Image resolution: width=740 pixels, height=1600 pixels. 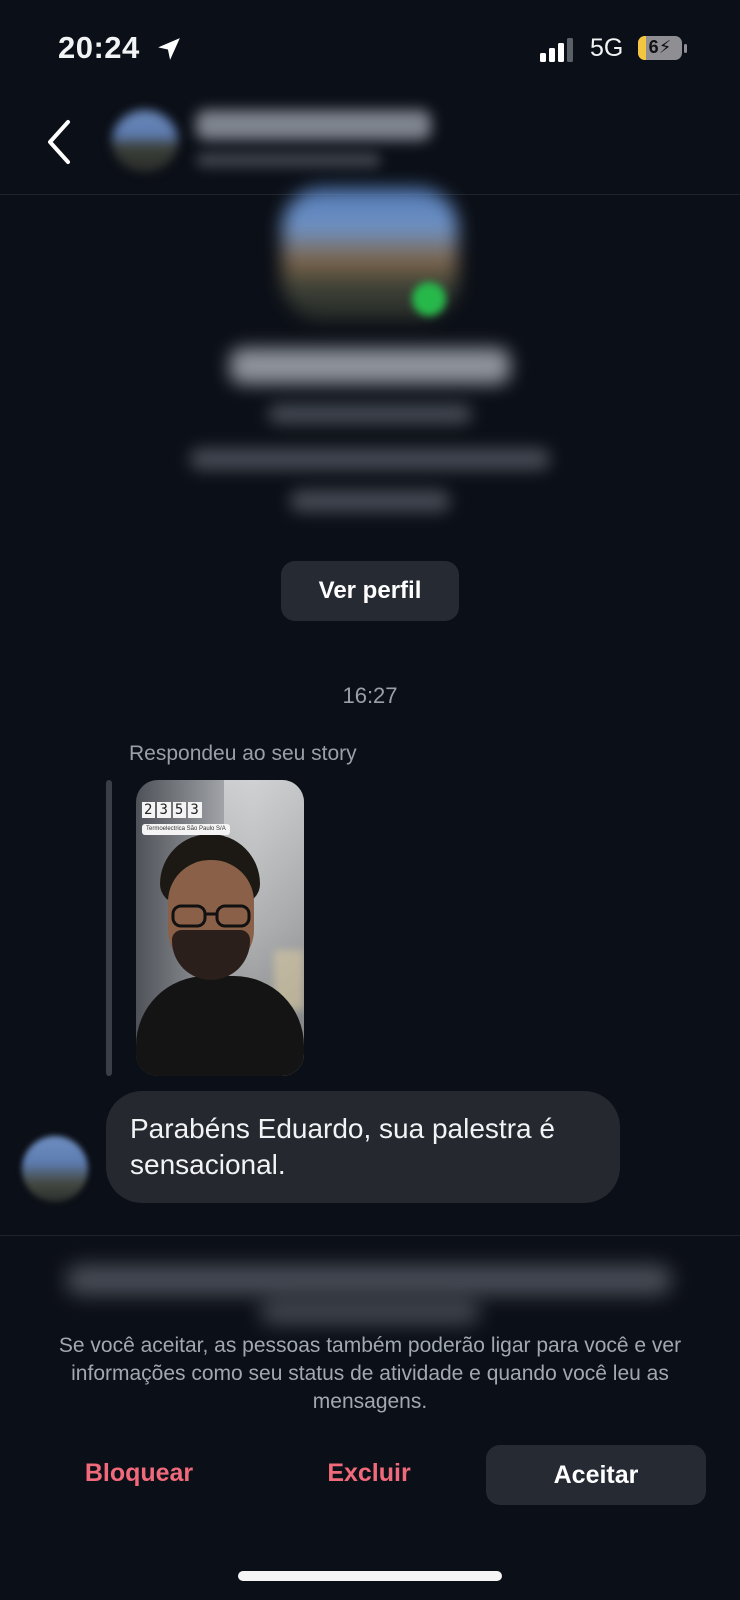 I want to click on message-timestamp: 16:27, so click(x=370, y=695).